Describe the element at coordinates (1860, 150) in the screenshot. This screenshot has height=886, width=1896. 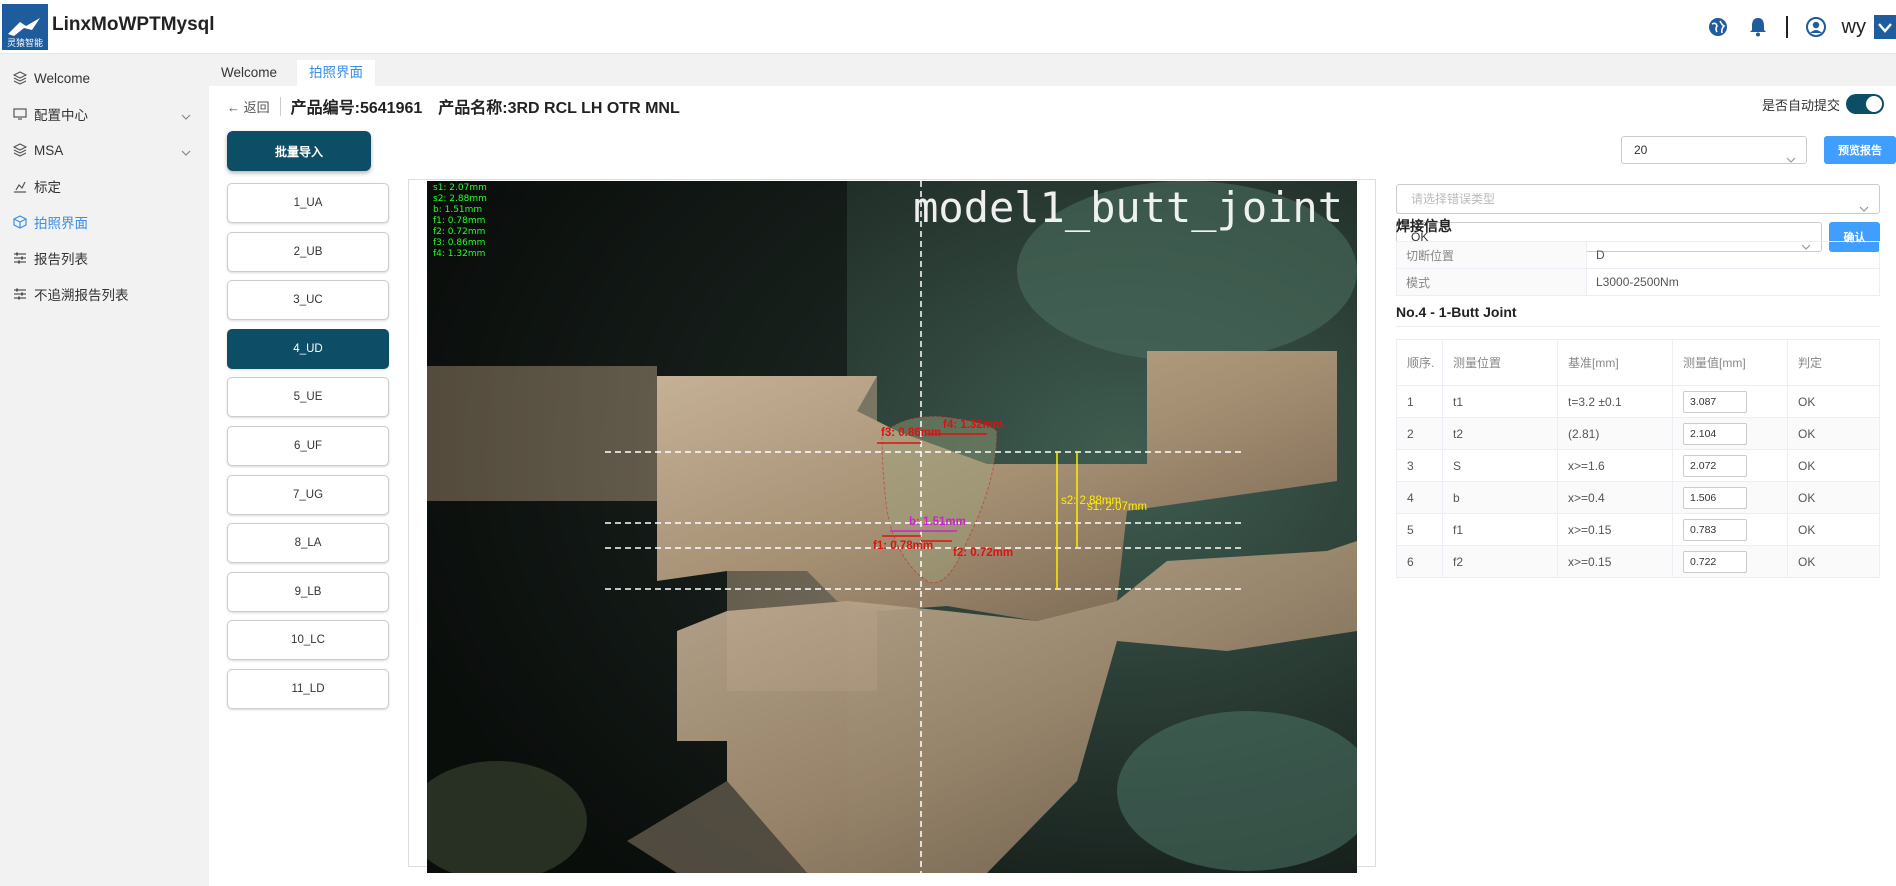
I see `preview-report-button: 预览报告` at that location.